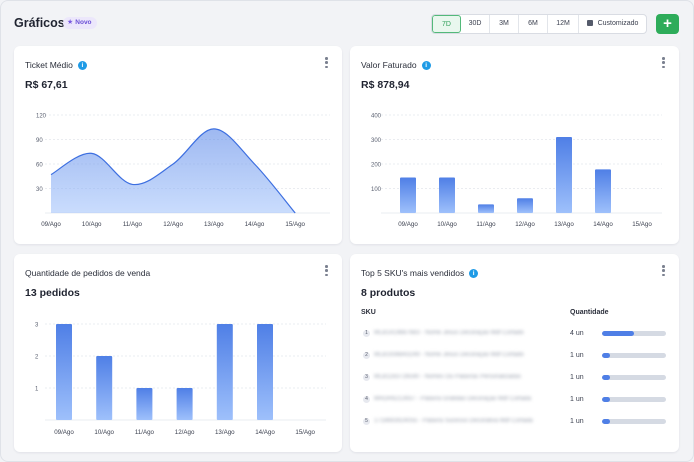  What do you see at coordinates (376, 166) in the screenshot?
I see `y-tick-label: 200` at bounding box center [376, 166].